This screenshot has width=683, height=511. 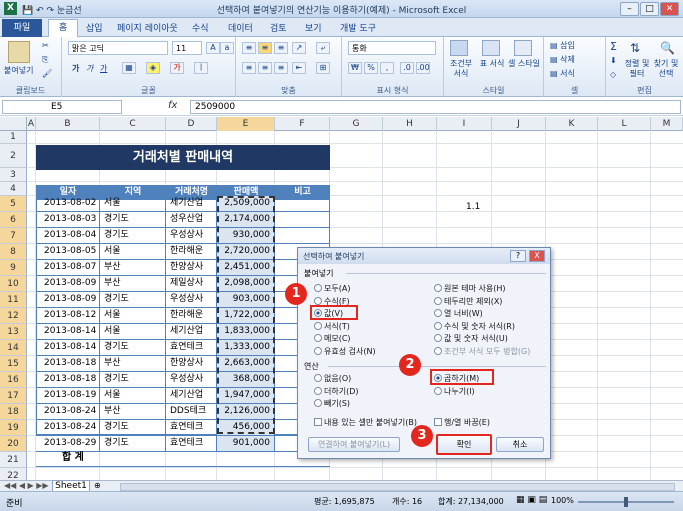 What do you see at coordinates (519, 124) in the screenshot?
I see `column-header-j: J` at bounding box center [519, 124].